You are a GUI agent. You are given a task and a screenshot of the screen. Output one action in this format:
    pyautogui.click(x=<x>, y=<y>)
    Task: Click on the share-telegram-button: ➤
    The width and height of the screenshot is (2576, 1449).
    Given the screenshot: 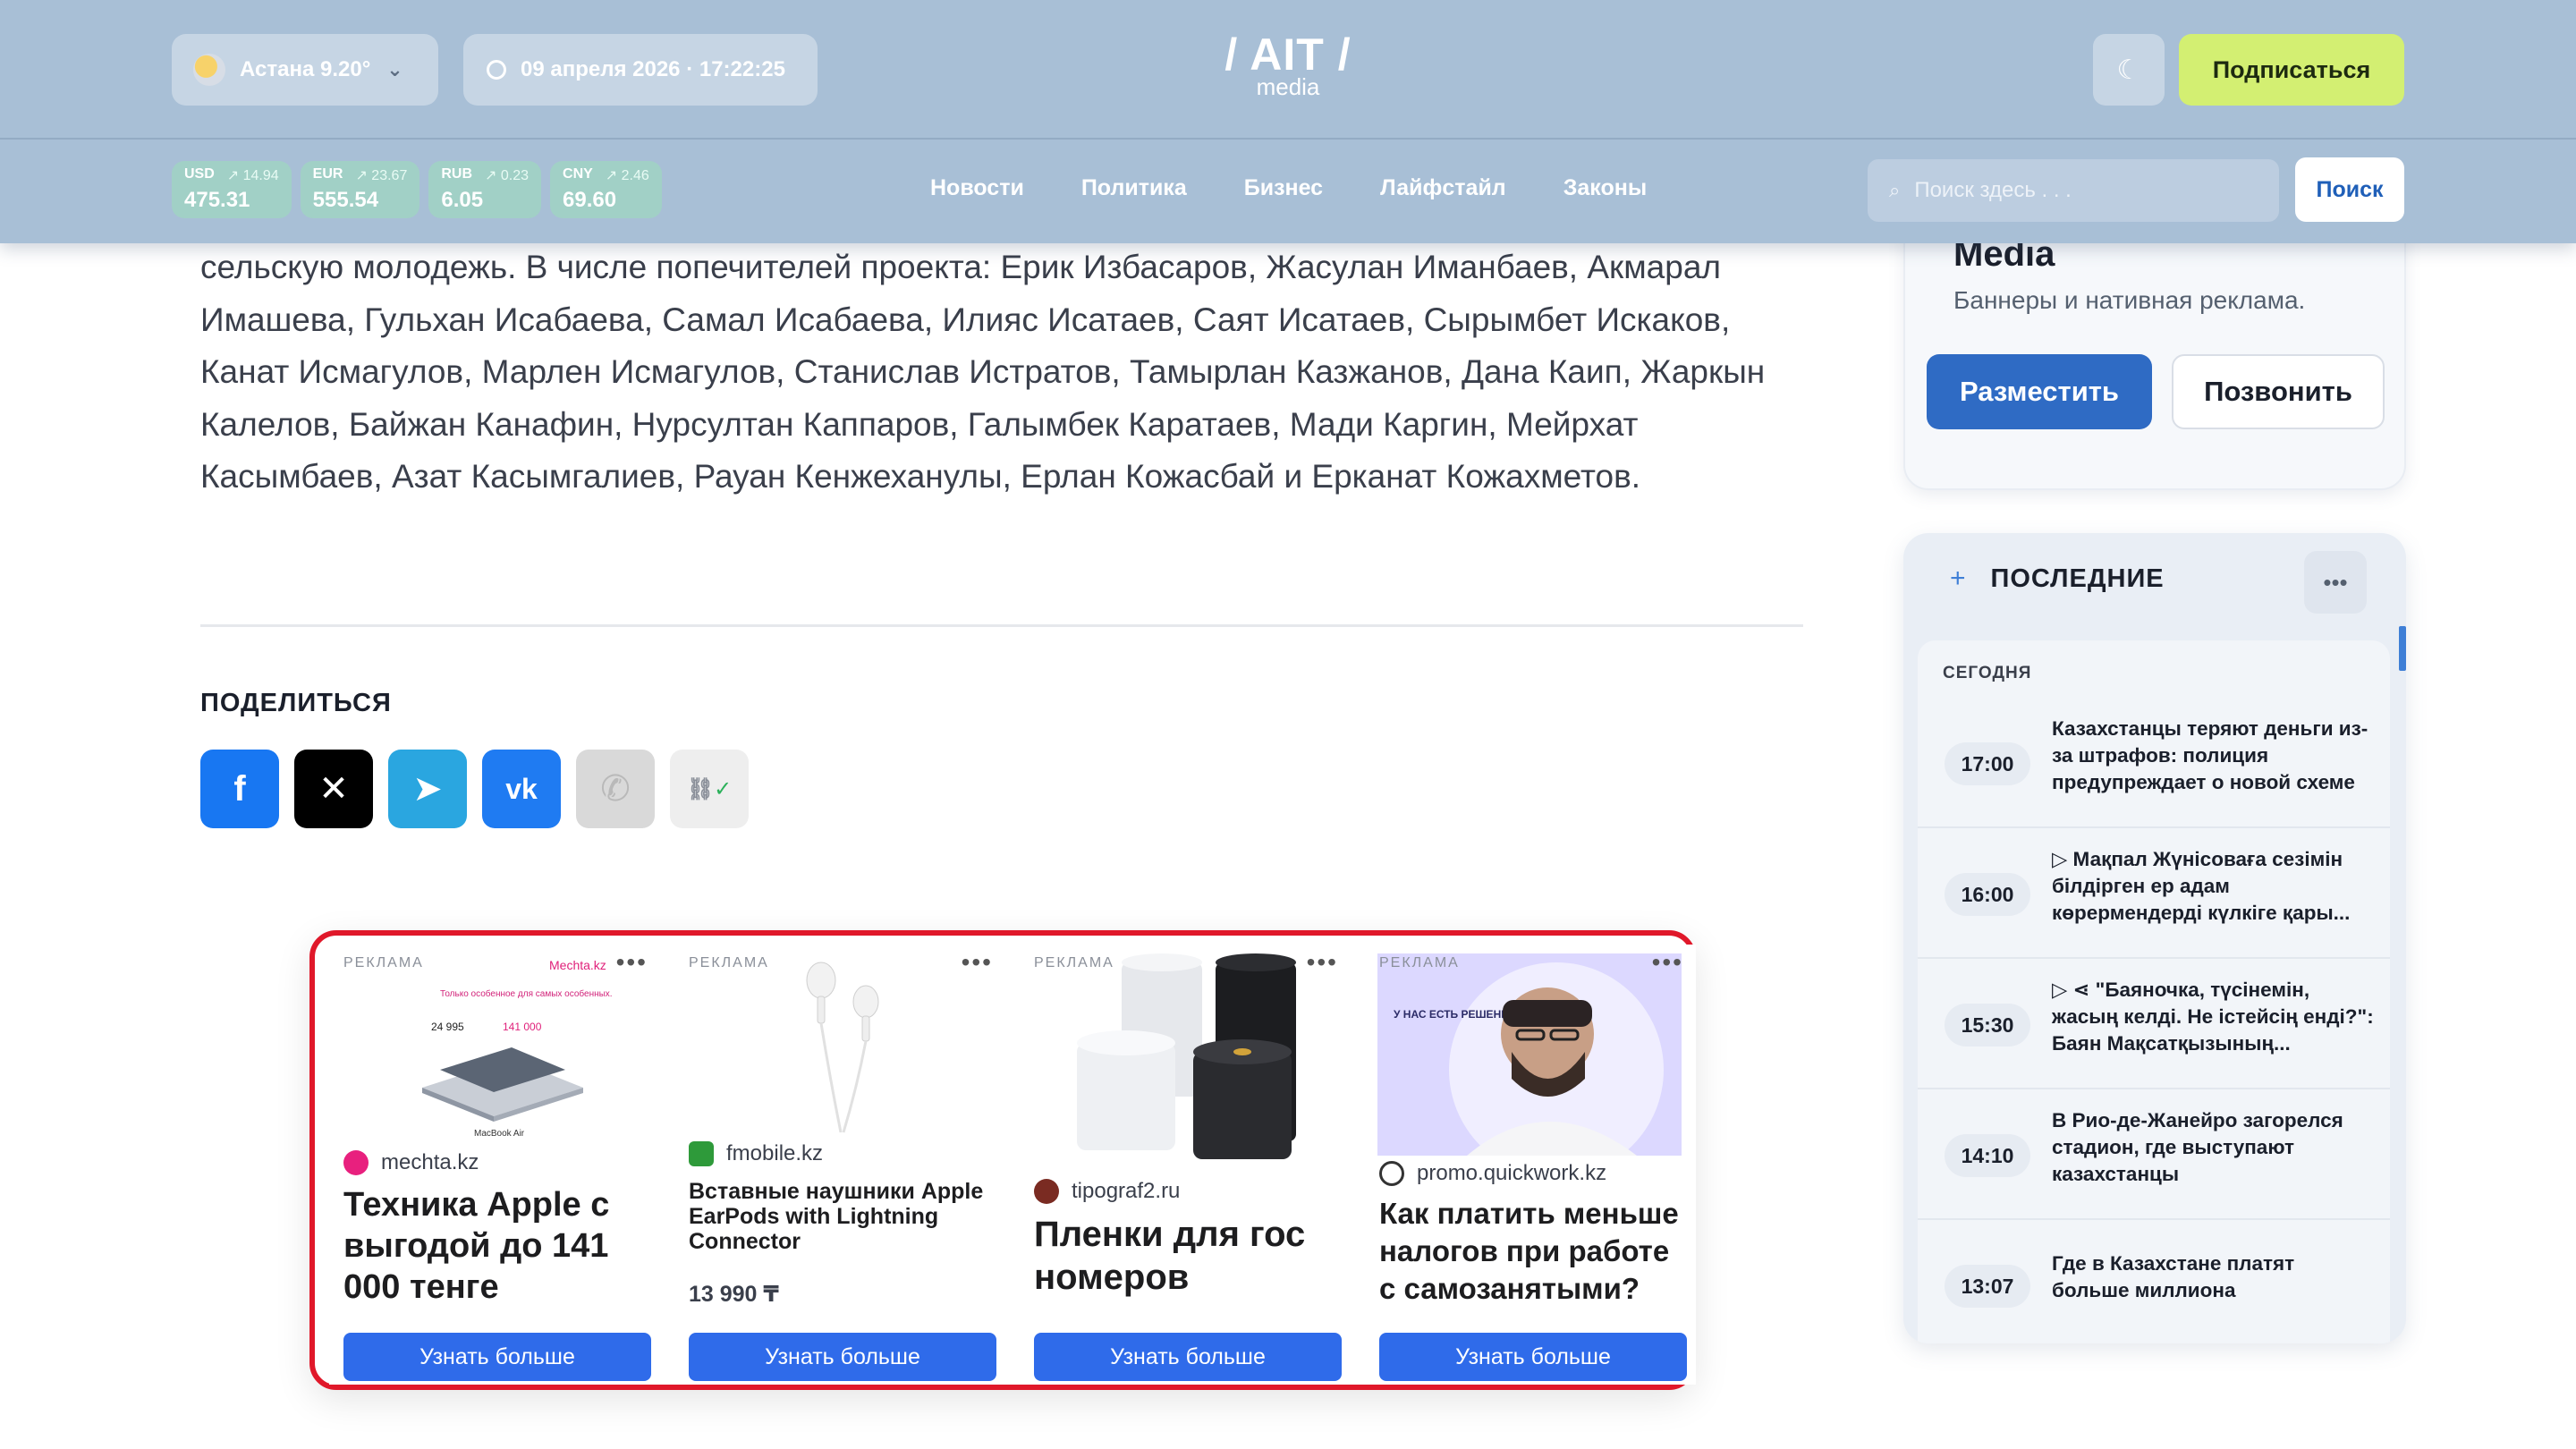 What is the action you would take?
    pyautogui.click(x=427, y=789)
    